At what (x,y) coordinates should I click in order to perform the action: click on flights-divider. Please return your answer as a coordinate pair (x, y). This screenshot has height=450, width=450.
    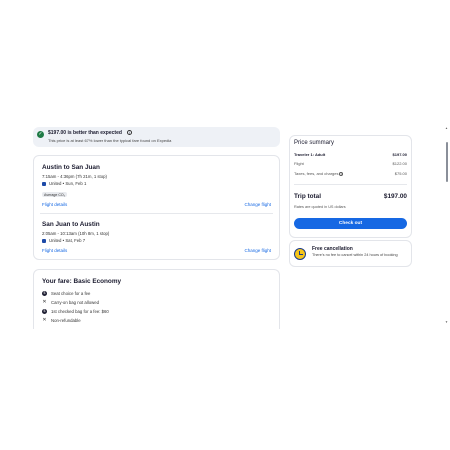
    Looking at the image, I should click on (156, 213).